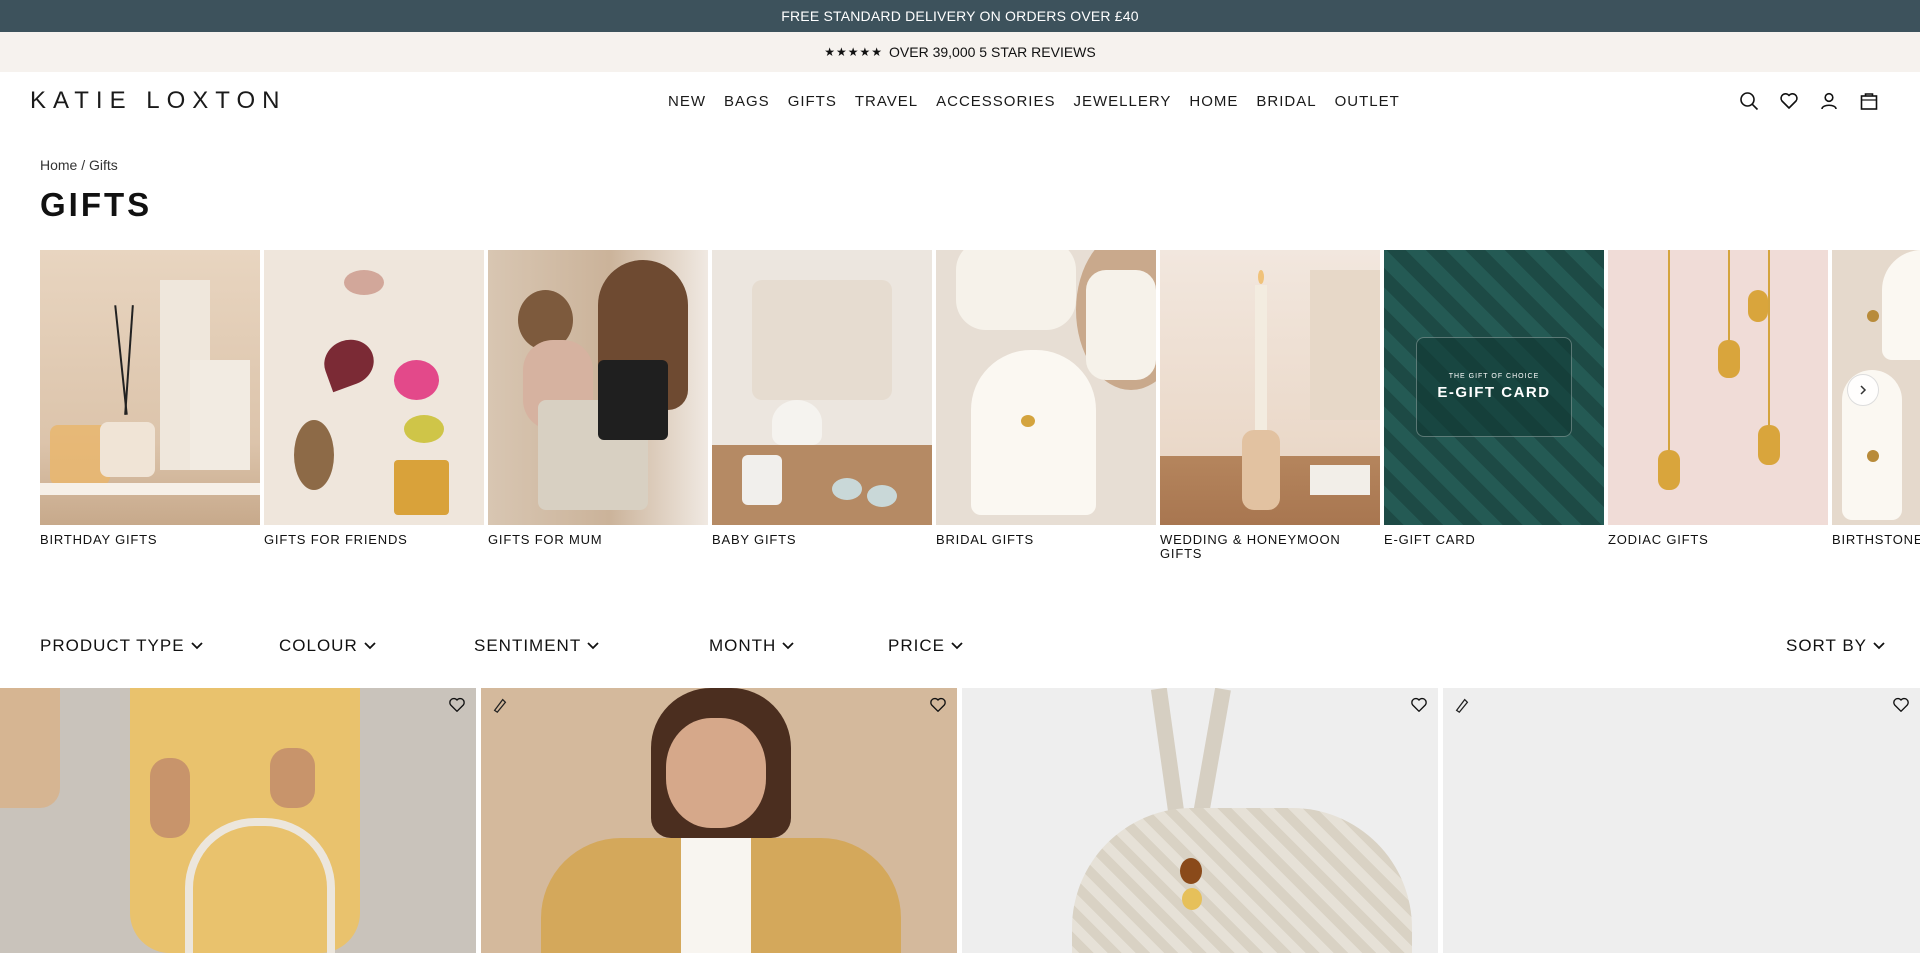 The width and height of the screenshot is (1920, 953). What do you see at coordinates (545, 539) in the screenshot?
I see `category-label: GIFTS FOR MUM` at bounding box center [545, 539].